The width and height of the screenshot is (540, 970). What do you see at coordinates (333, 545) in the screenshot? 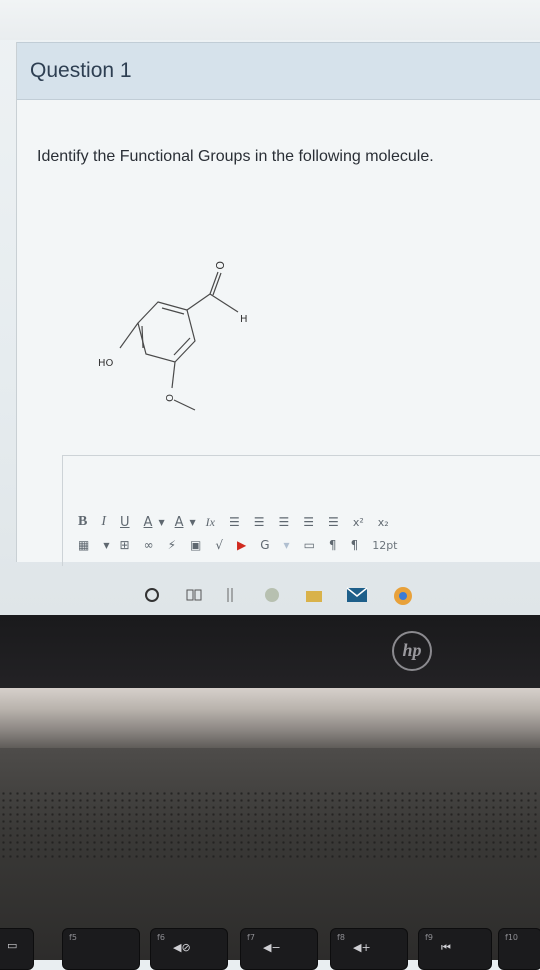
I see `ltr-paragraph-icon: ¶` at bounding box center [333, 545].